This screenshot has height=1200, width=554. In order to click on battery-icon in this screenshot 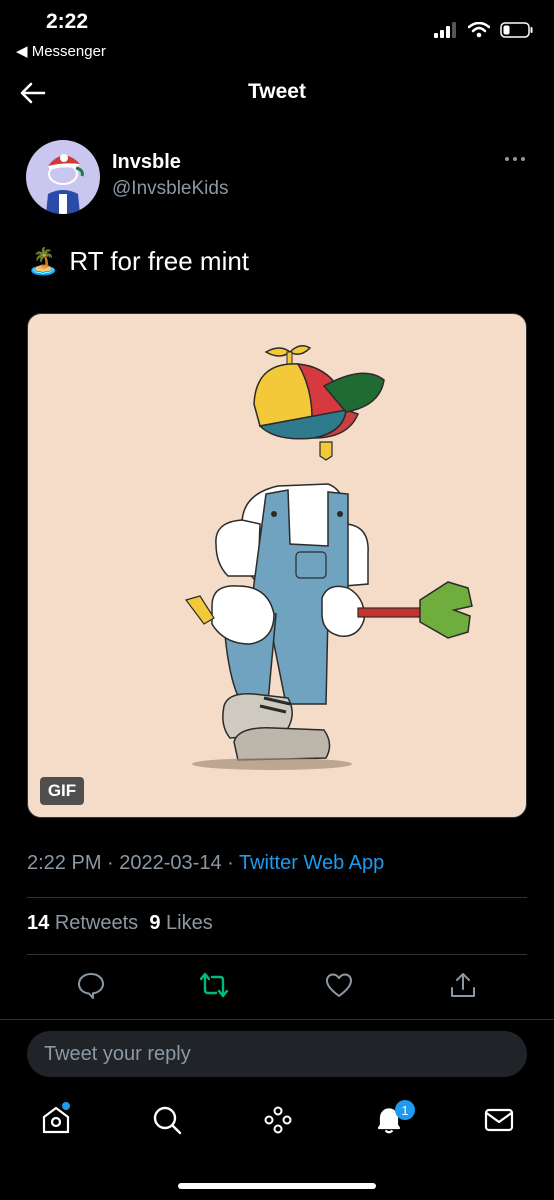, I will do `click(516, 30)`.